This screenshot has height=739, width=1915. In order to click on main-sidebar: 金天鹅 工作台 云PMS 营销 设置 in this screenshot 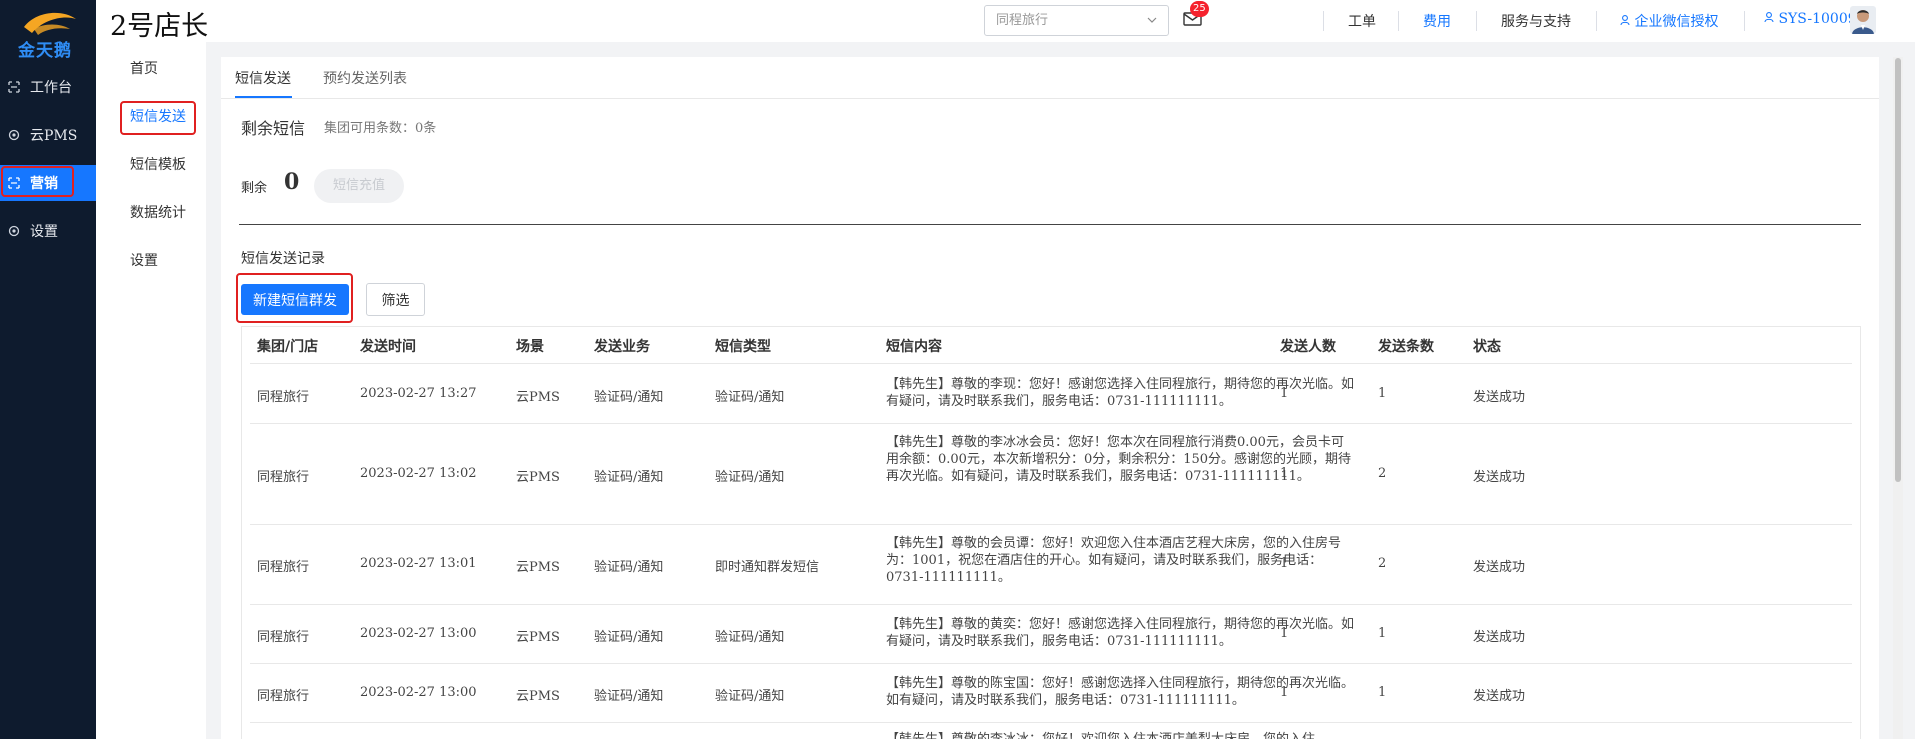, I will do `click(48, 369)`.